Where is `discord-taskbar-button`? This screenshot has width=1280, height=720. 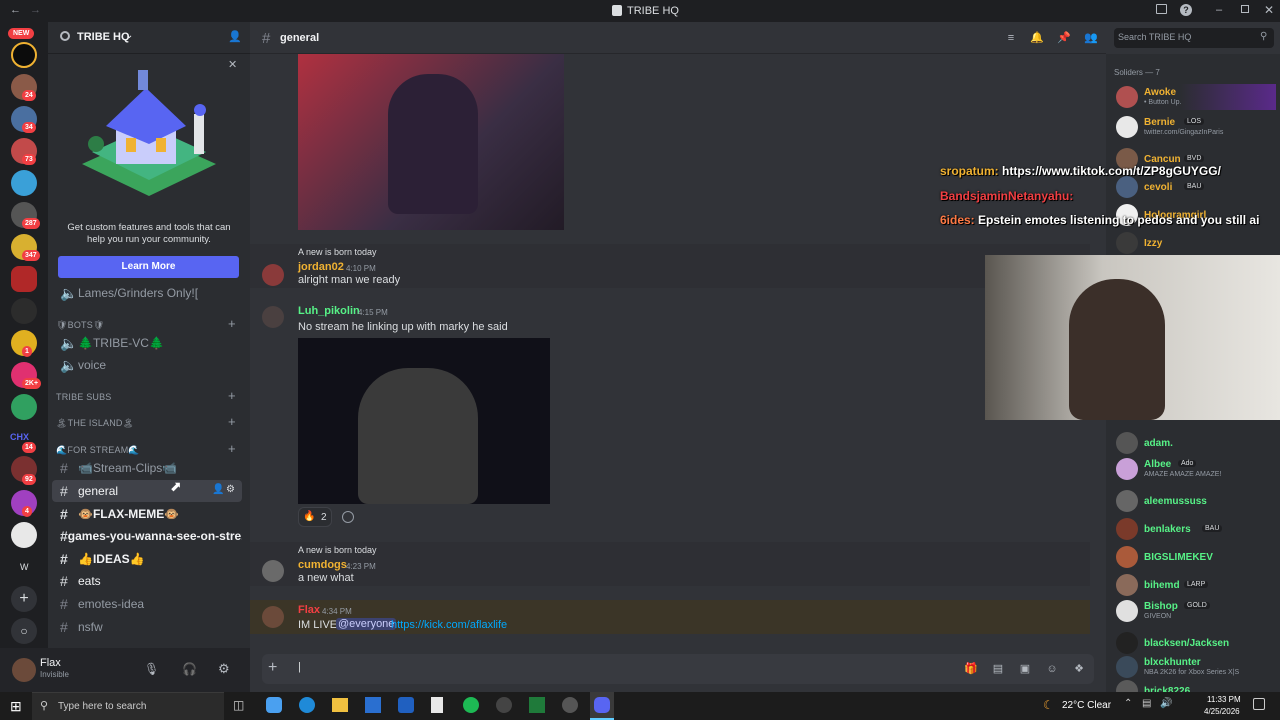 discord-taskbar-button is located at coordinates (602, 706).